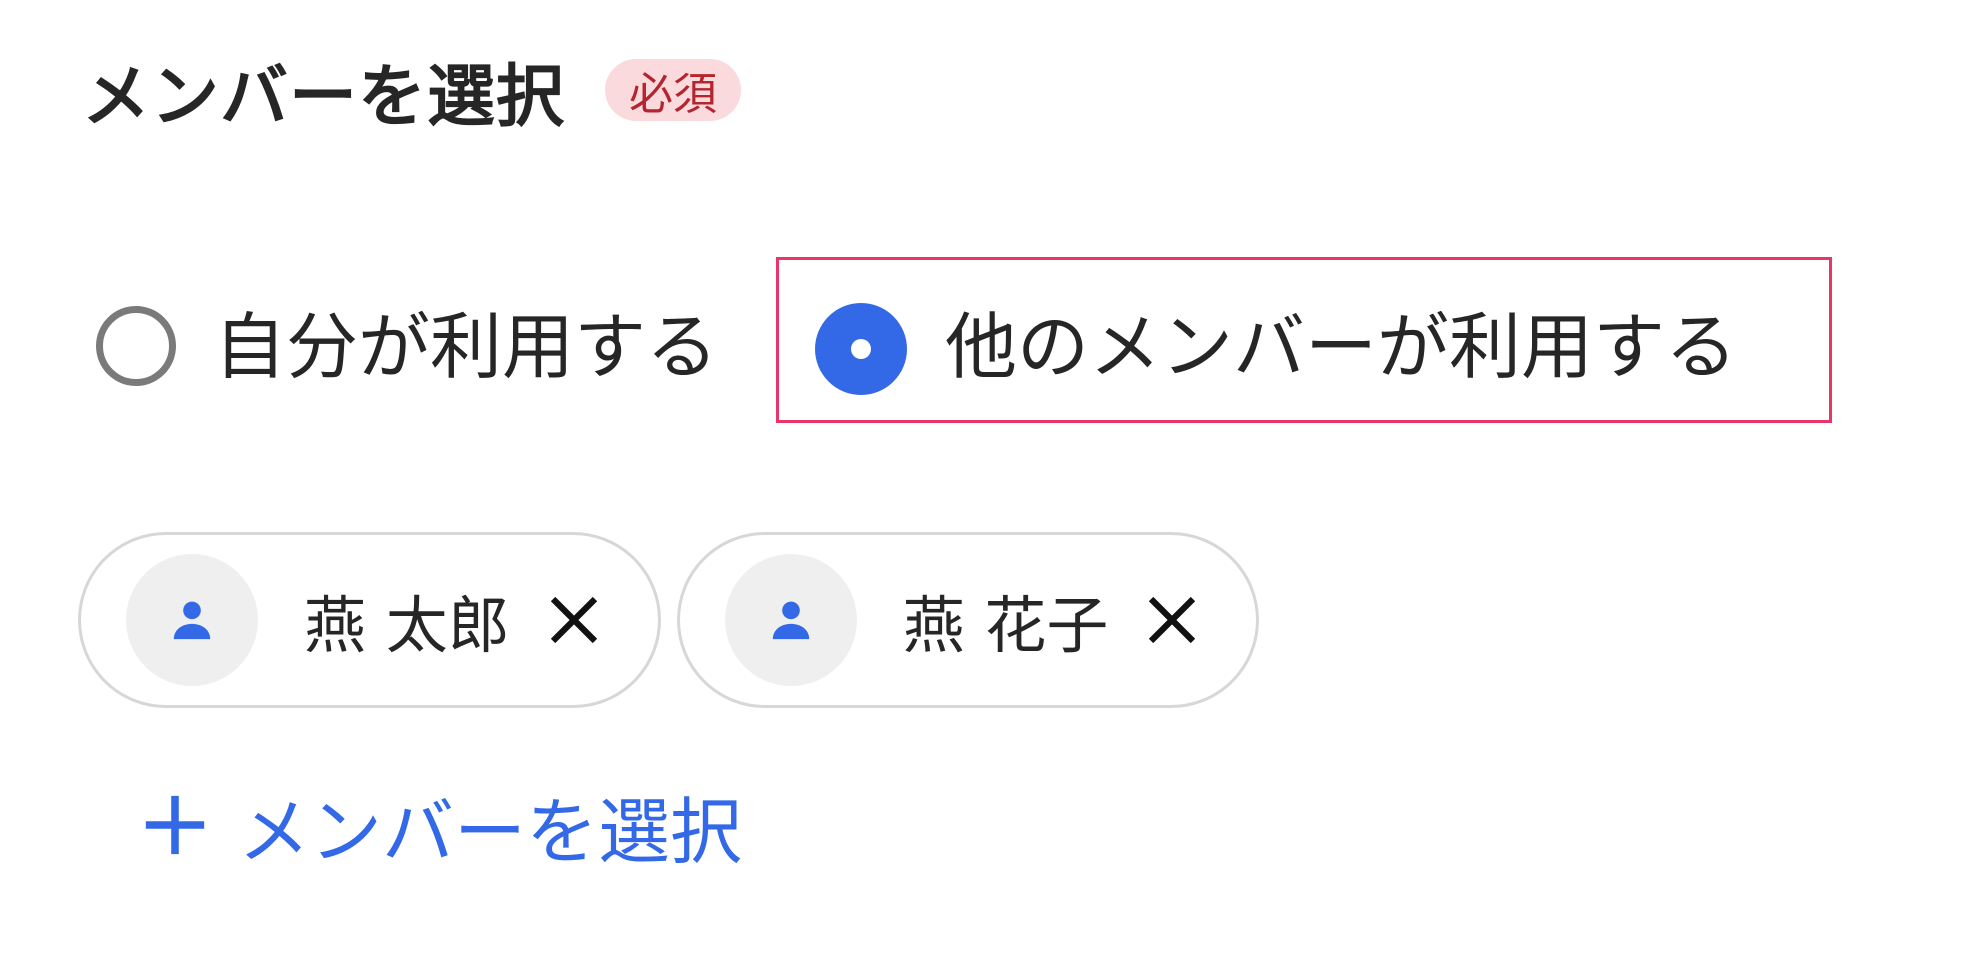 The image size is (1964, 956). I want to click on radio-label-other-members: 他のメンバーが利用する, so click(1341, 346).